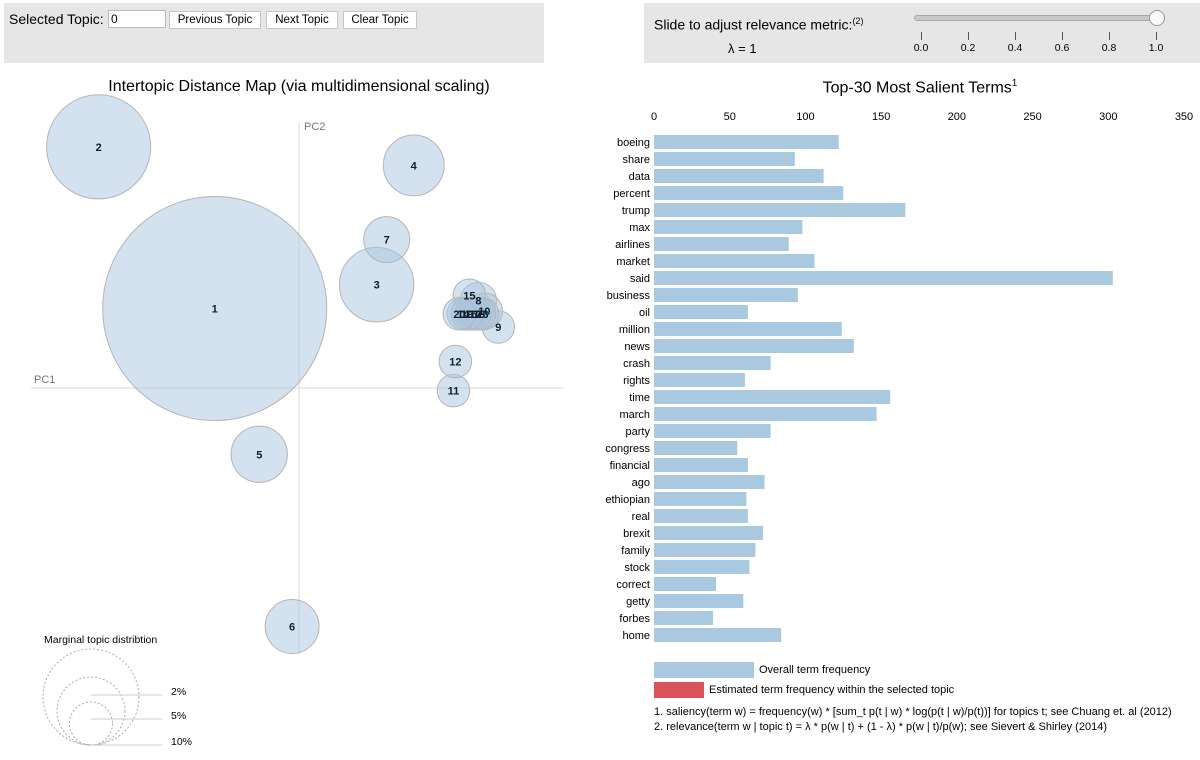  What do you see at coordinates (702, 567) in the screenshot?
I see `bar-stock` at bounding box center [702, 567].